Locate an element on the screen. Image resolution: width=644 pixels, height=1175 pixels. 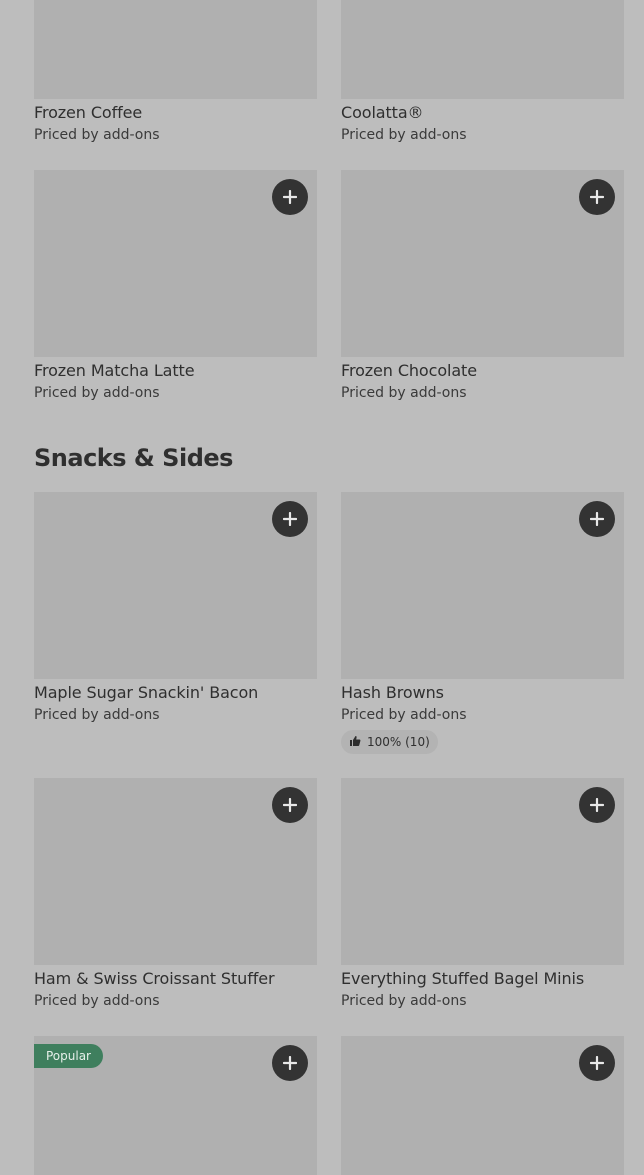
rating-badge: 100% (10) is located at coordinates (389, 742).